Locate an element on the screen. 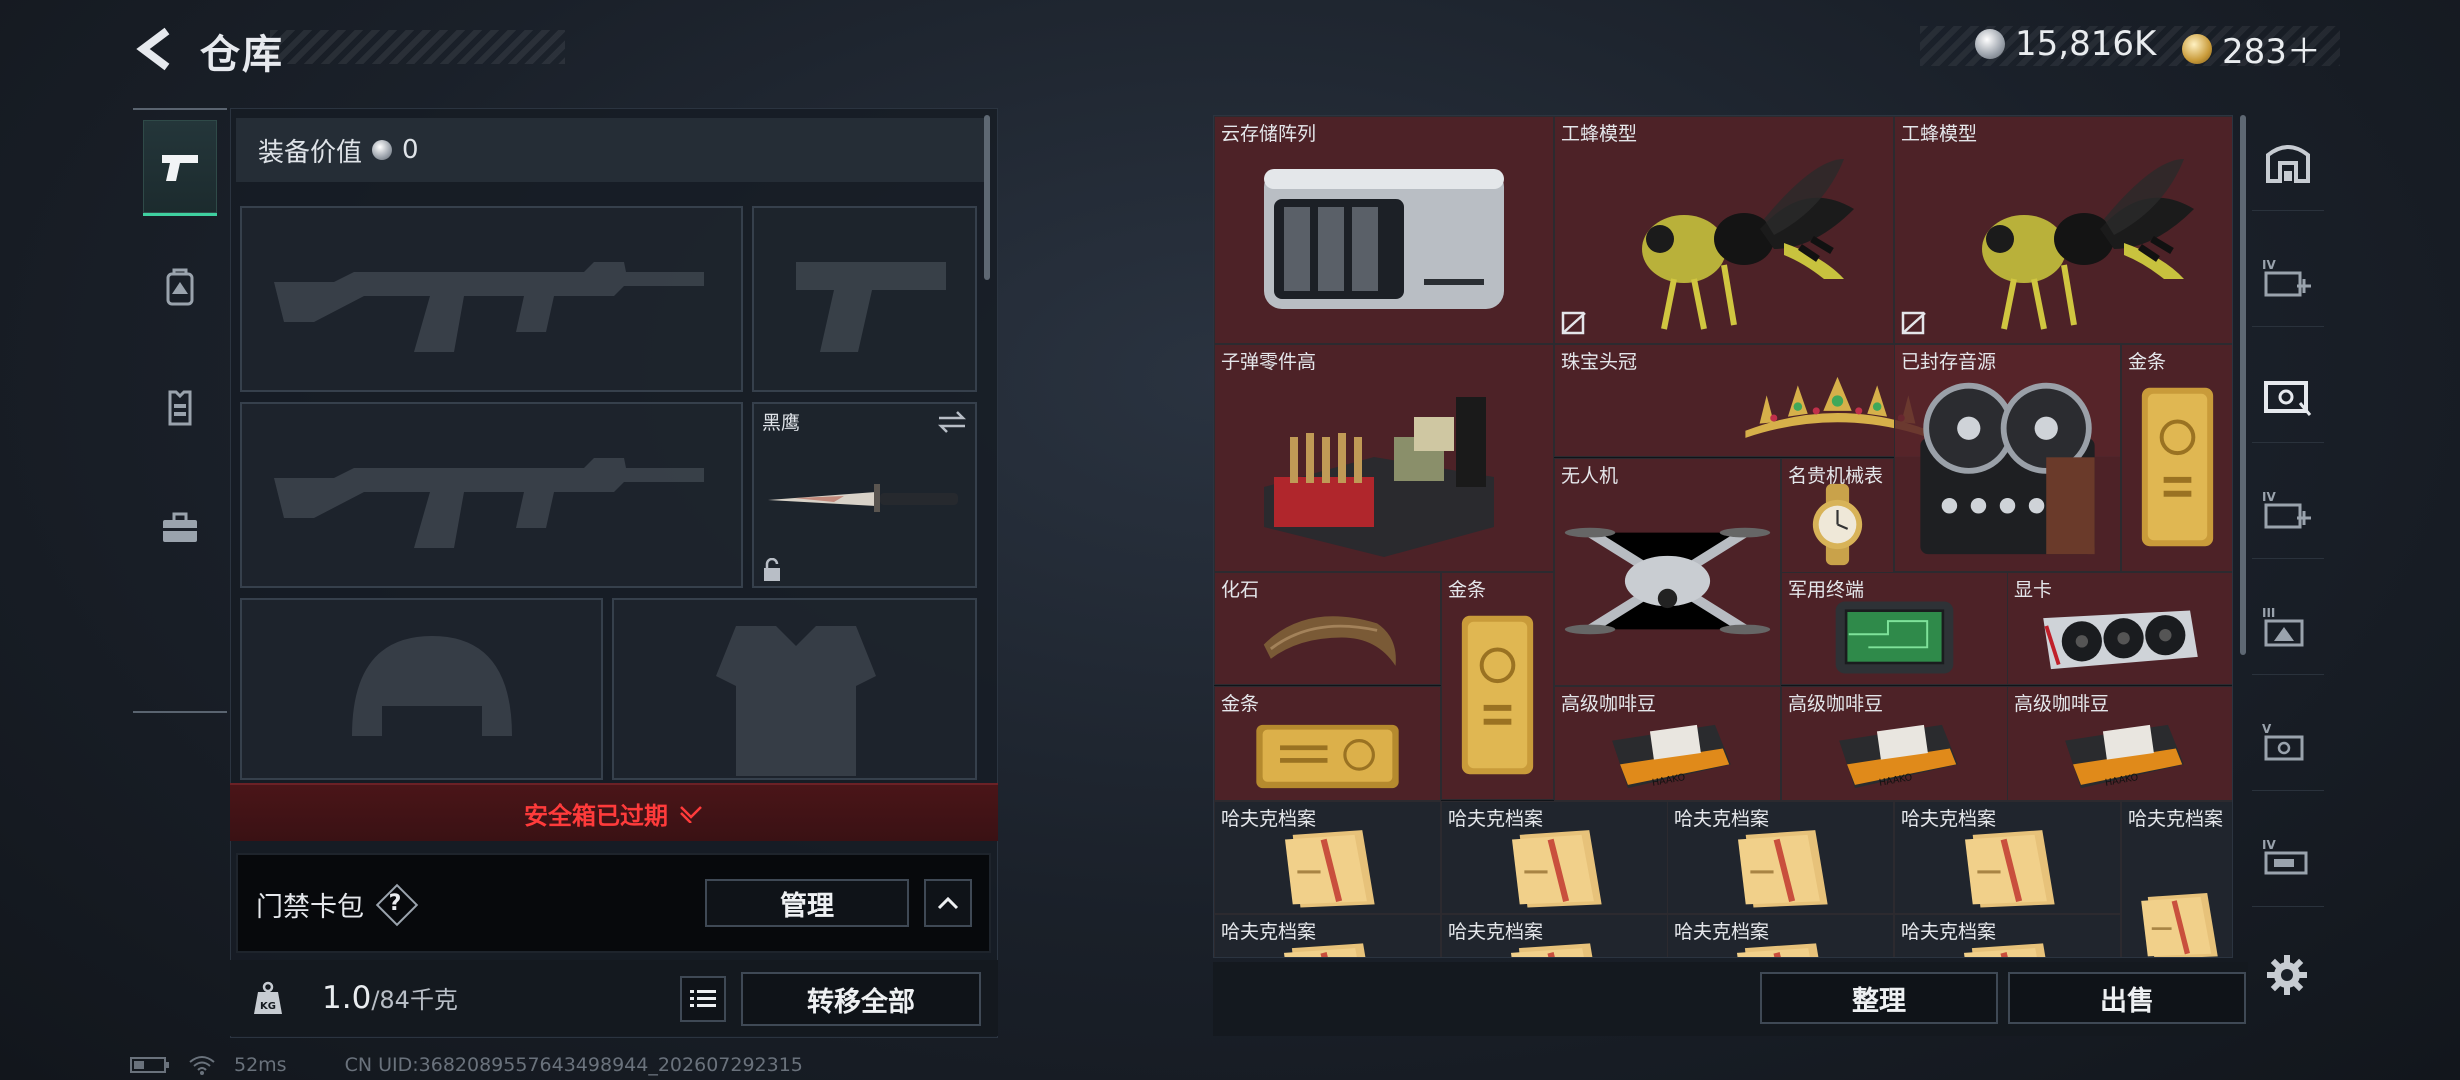  stash-scrollbar is located at coordinates (2243, 385).